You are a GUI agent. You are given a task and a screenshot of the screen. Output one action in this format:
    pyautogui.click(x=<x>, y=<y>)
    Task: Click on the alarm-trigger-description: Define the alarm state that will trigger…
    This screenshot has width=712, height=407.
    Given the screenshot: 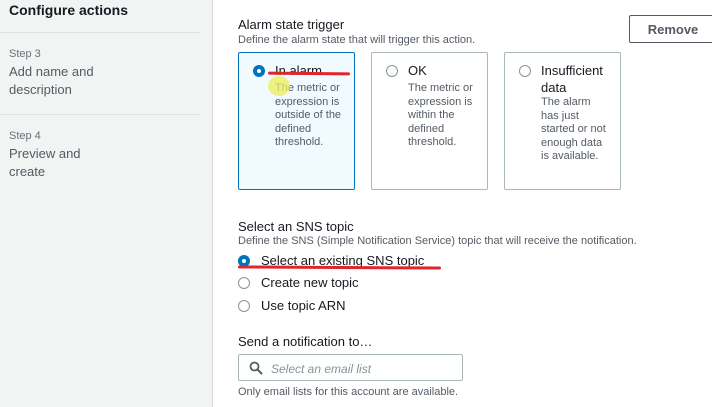 What is the action you would take?
    pyautogui.click(x=357, y=40)
    